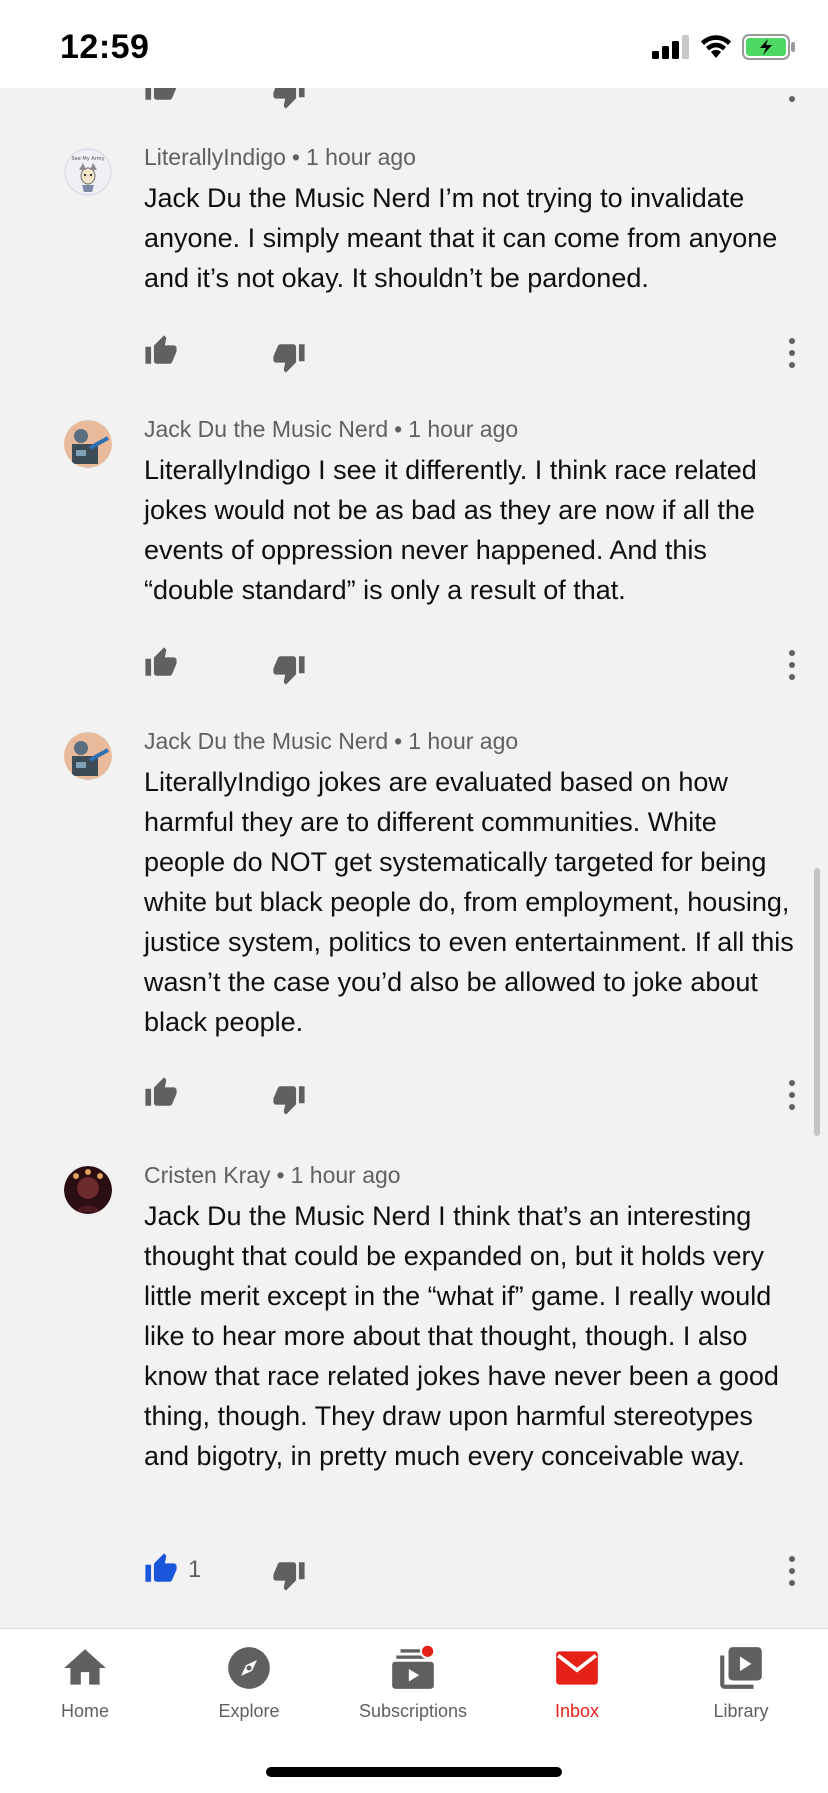  What do you see at coordinates (207, 1175) in the screenshot?
I see `comment-author: Cristen Kray` at bounding box center [207, 1175].